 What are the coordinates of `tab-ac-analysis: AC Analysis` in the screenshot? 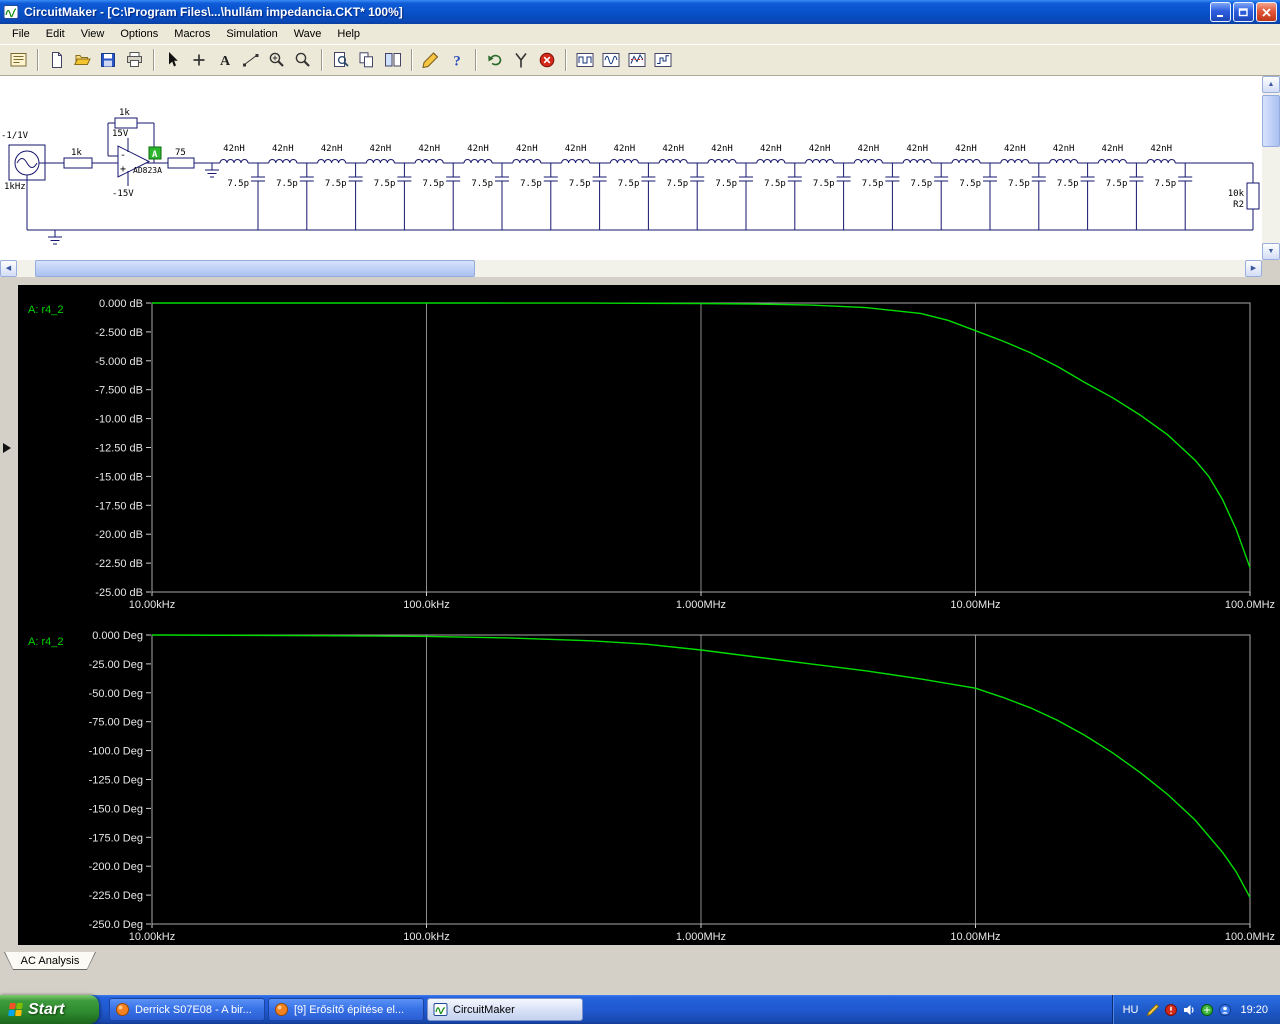 It's located at (50, 961).